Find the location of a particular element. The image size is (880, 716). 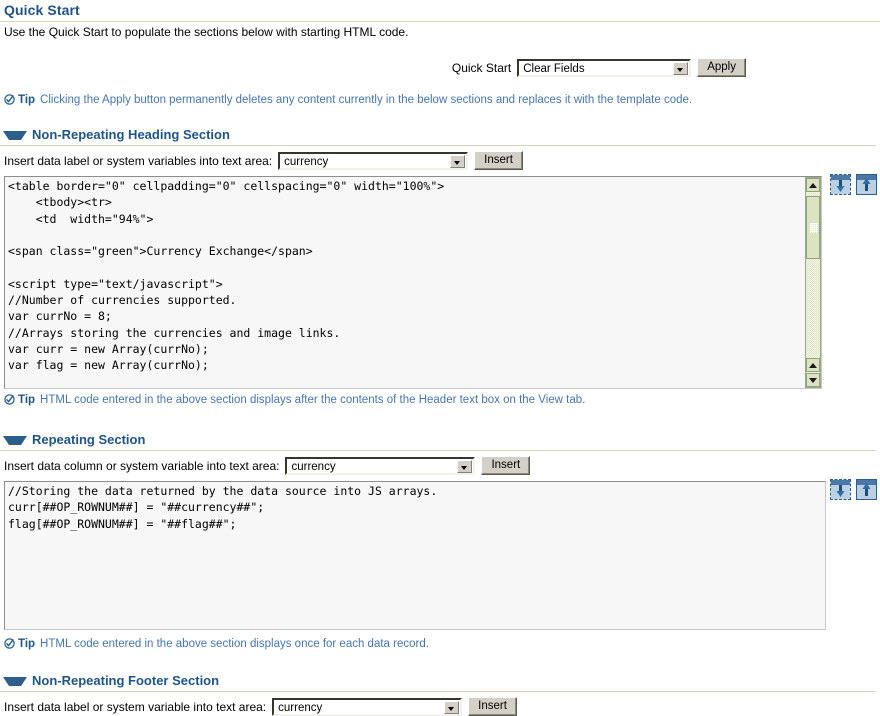

section-repeating-title: Repeating Section is located at coordinates (89, 439).